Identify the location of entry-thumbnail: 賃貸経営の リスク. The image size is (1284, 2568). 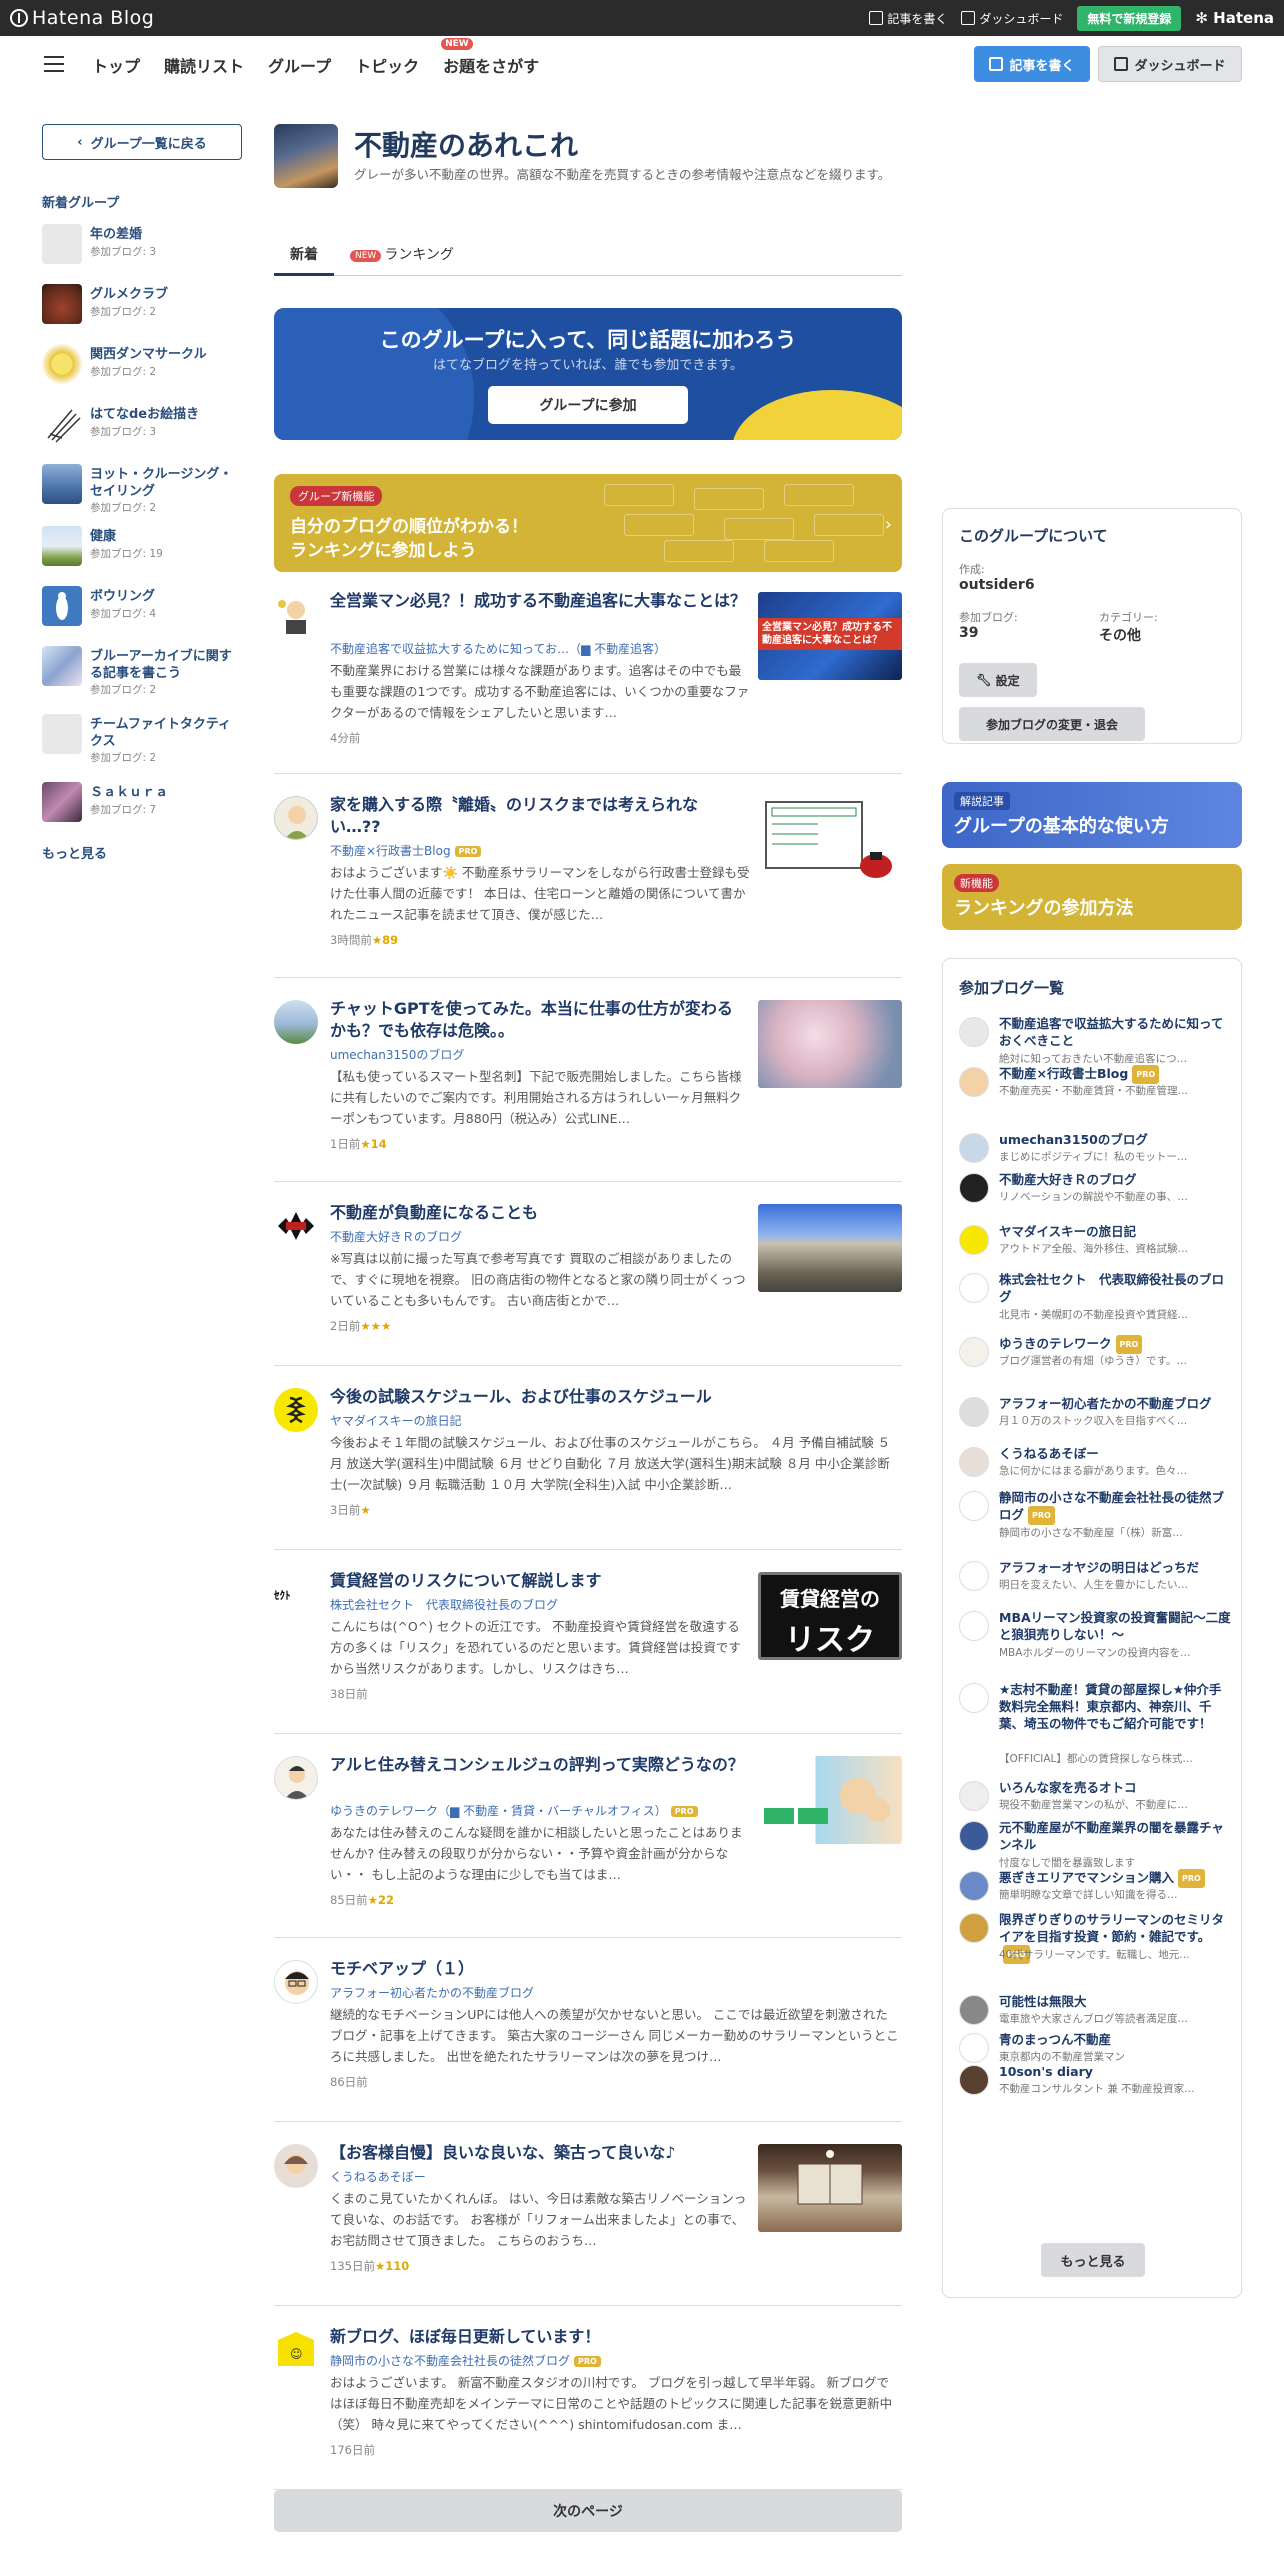
(830, 1616).